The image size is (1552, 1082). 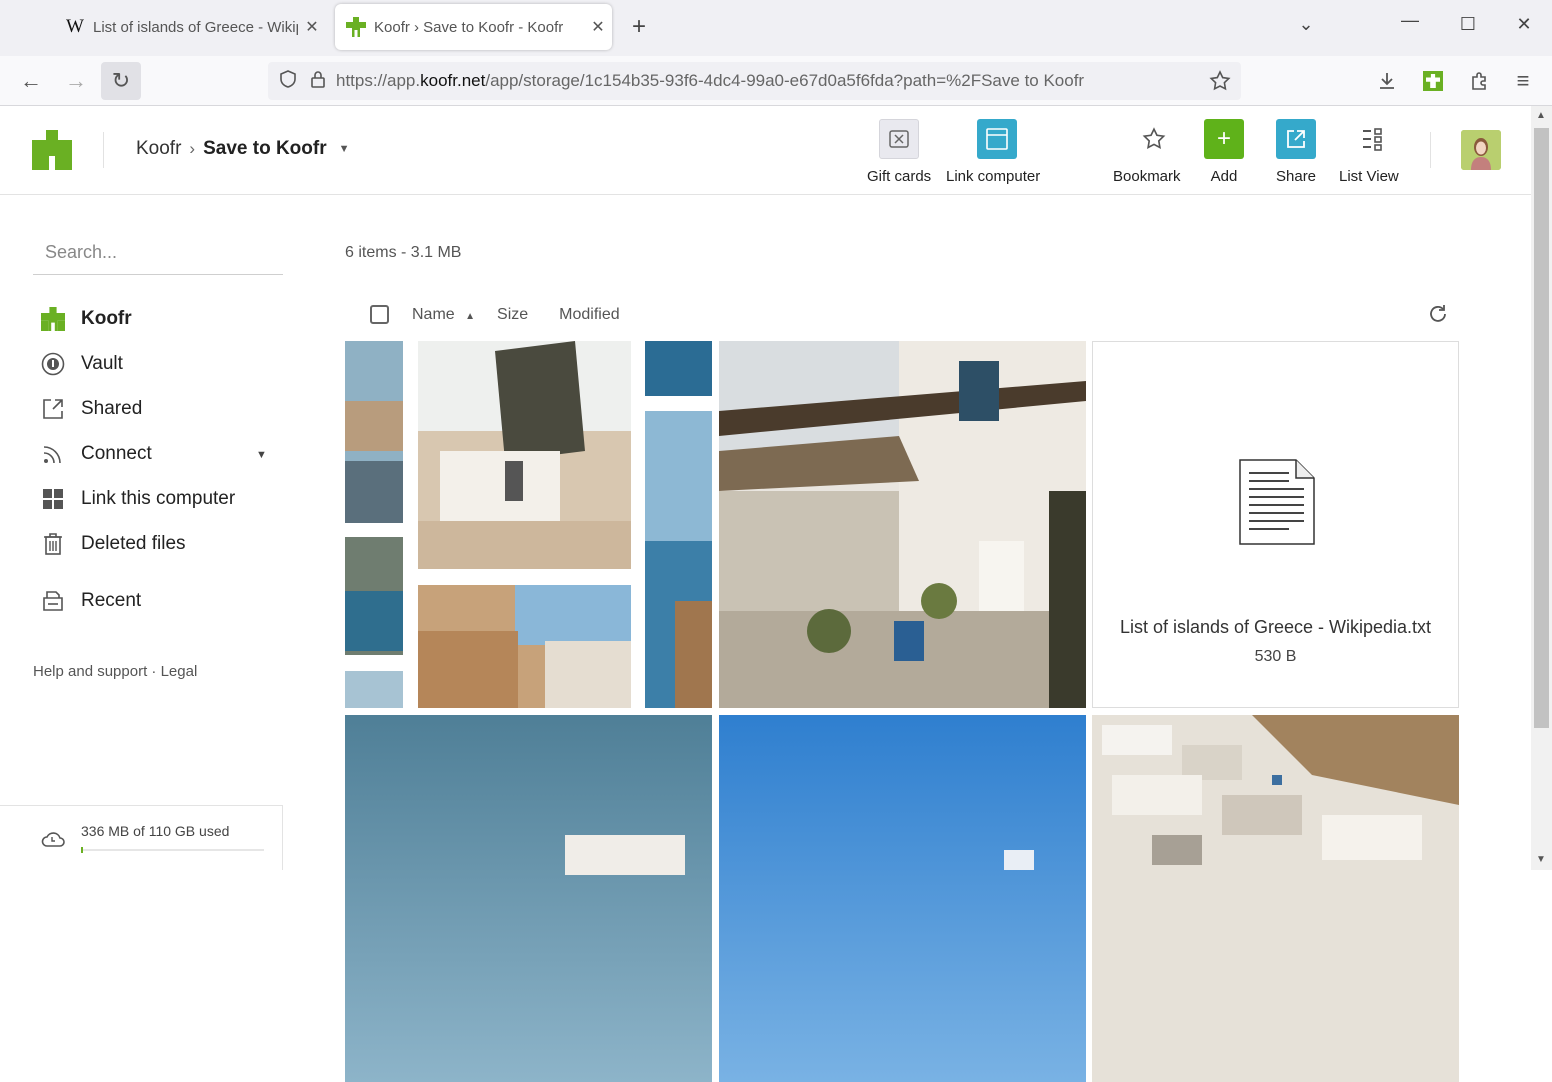 What do you see at coordinates (1275, 656) in the screenshot?
I see `file-size: 530 B` at bounding box center [1275, 656].